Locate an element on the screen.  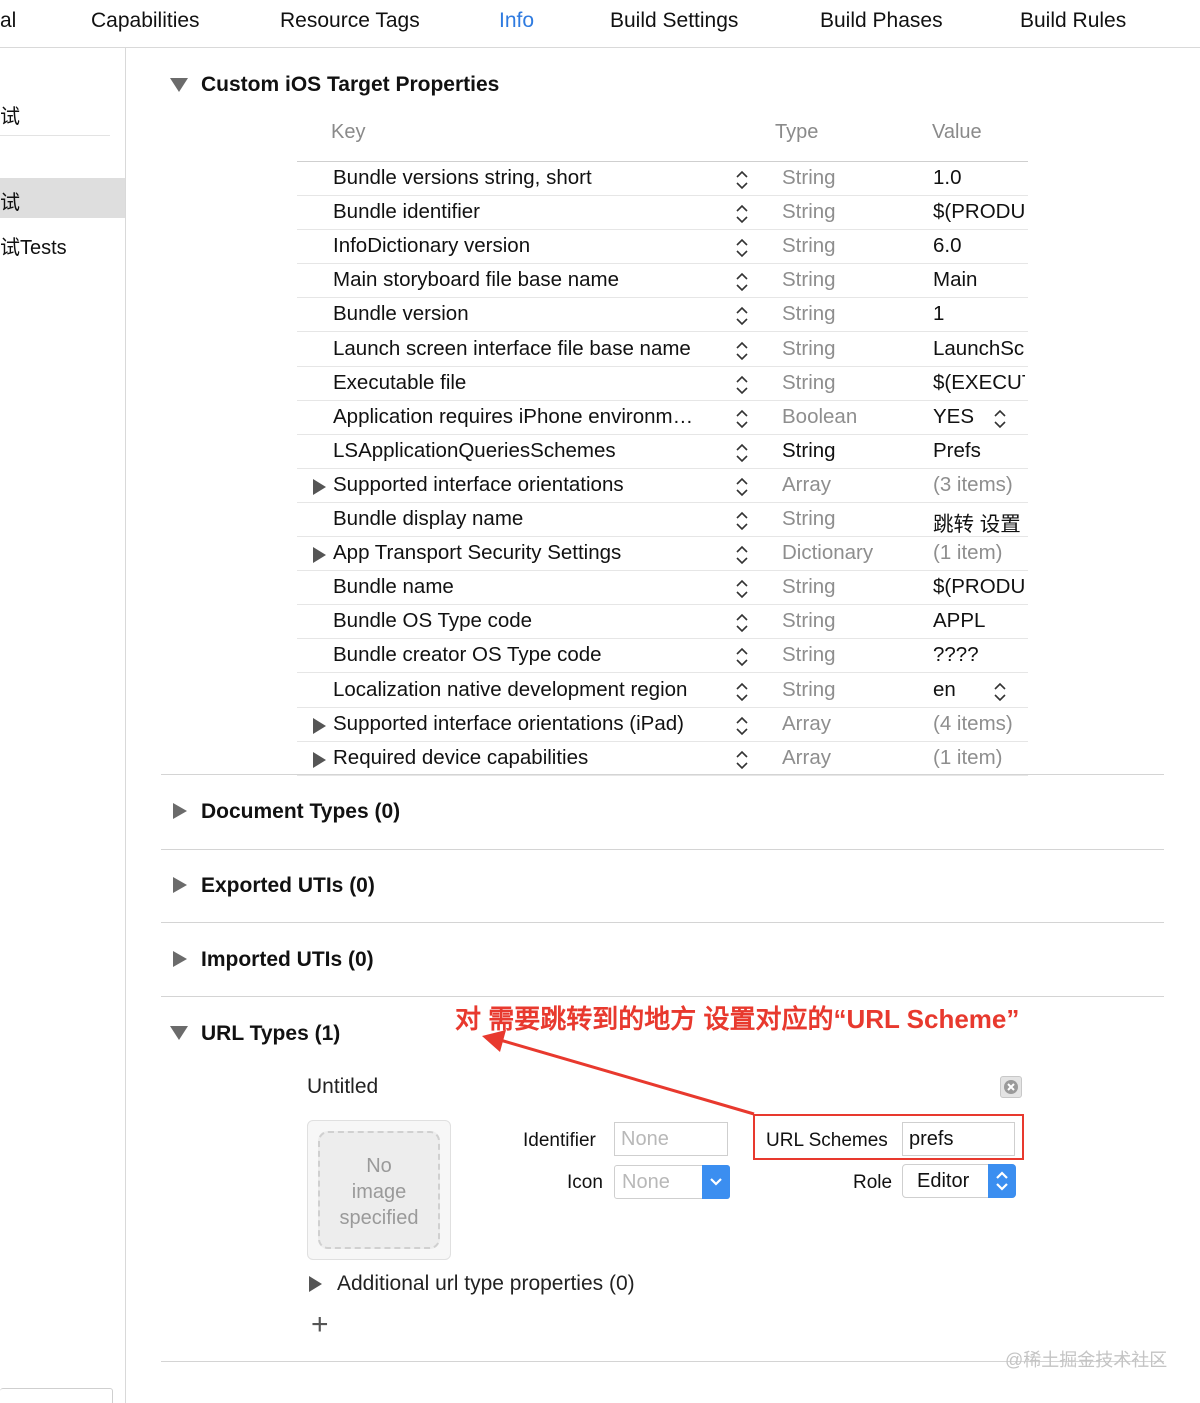
watermark: @稀土掘金技术社区 is located at coordinates (1086, 1360).